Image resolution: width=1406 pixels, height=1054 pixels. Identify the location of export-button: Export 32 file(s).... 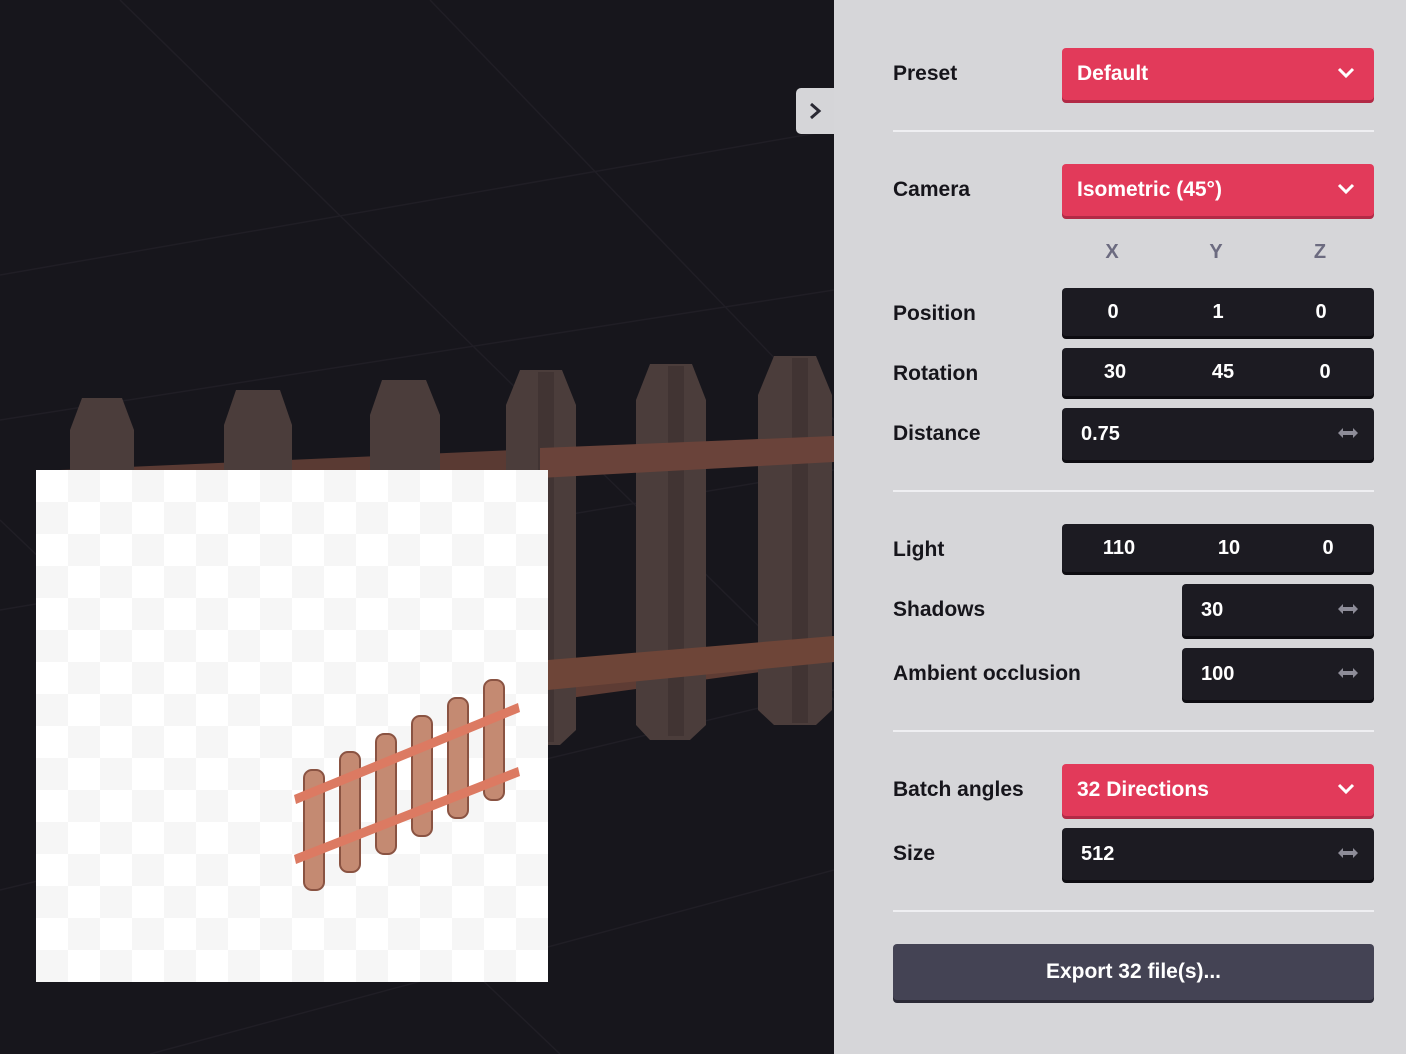
(1133, 972).